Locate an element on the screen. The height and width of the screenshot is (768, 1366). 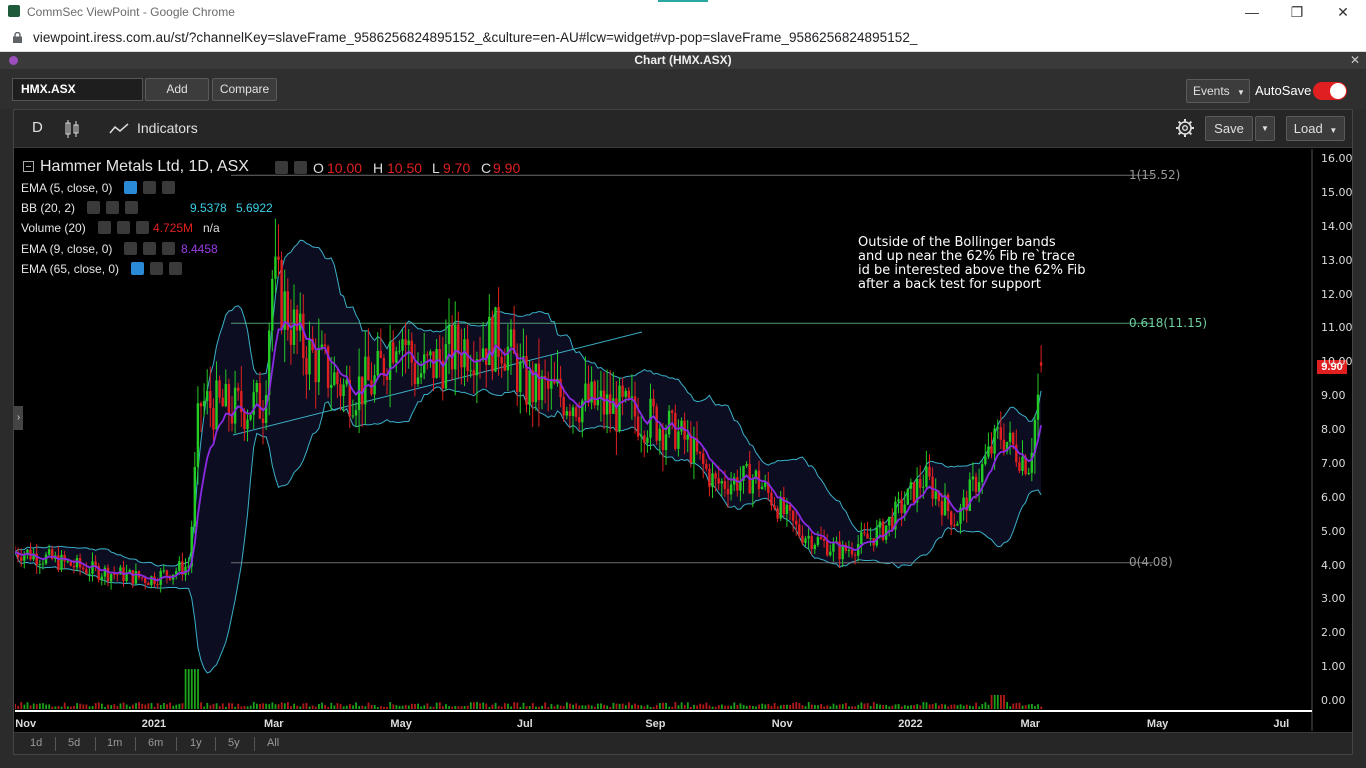
autosave-toggle is located at coordinates (1330, 91).